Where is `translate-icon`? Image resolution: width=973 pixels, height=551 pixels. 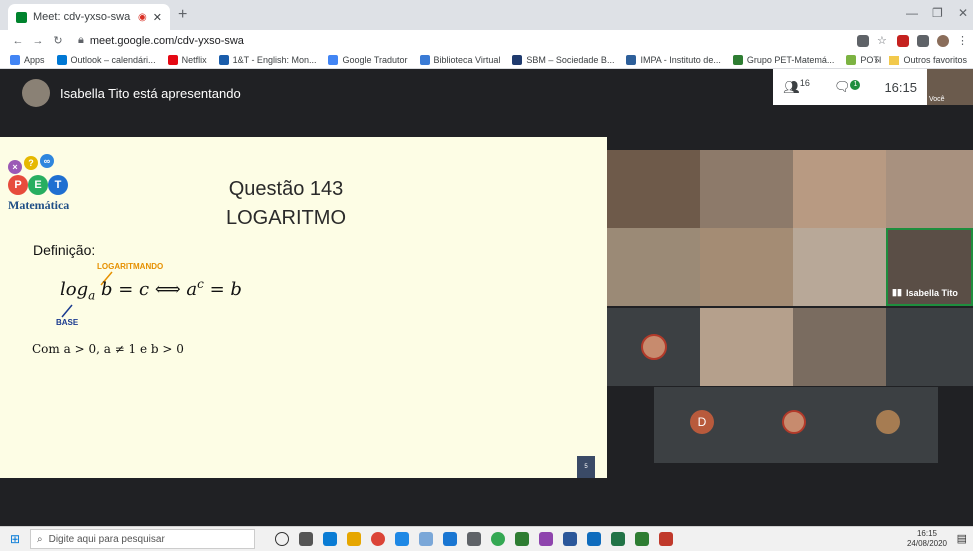
translate-icon is located at coordinates (333, 59).